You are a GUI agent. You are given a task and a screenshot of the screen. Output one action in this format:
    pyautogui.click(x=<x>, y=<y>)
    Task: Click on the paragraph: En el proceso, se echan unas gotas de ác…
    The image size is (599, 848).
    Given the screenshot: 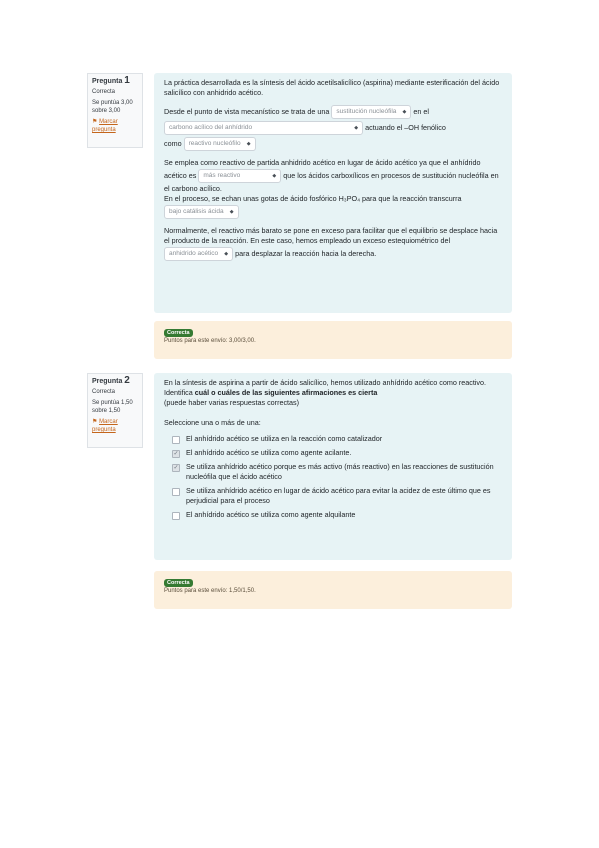 What is the action you would take?
    pyautogui.click(x=333, y=207)
    